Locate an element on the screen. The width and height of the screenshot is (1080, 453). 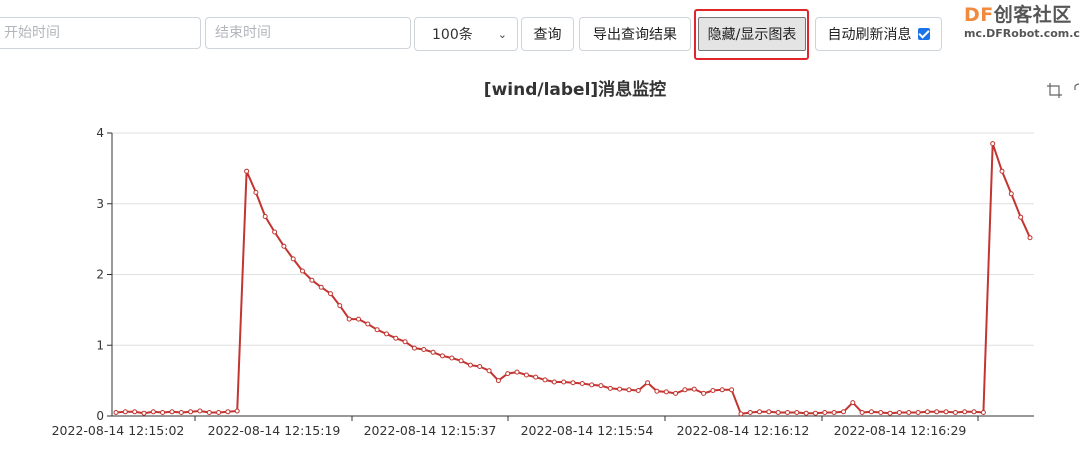
auto-refresh-checkbox is located at coordinates (923, 34).